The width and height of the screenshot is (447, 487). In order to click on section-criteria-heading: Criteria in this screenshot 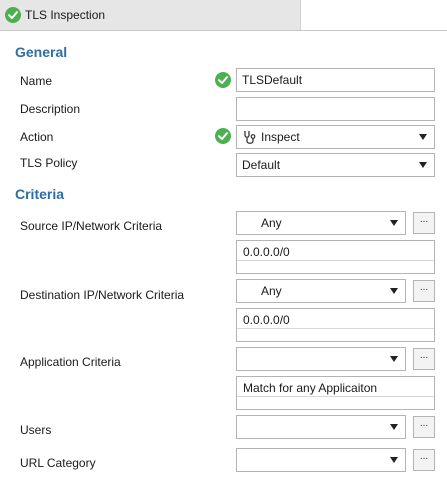, I will do `click(40, 194)`.